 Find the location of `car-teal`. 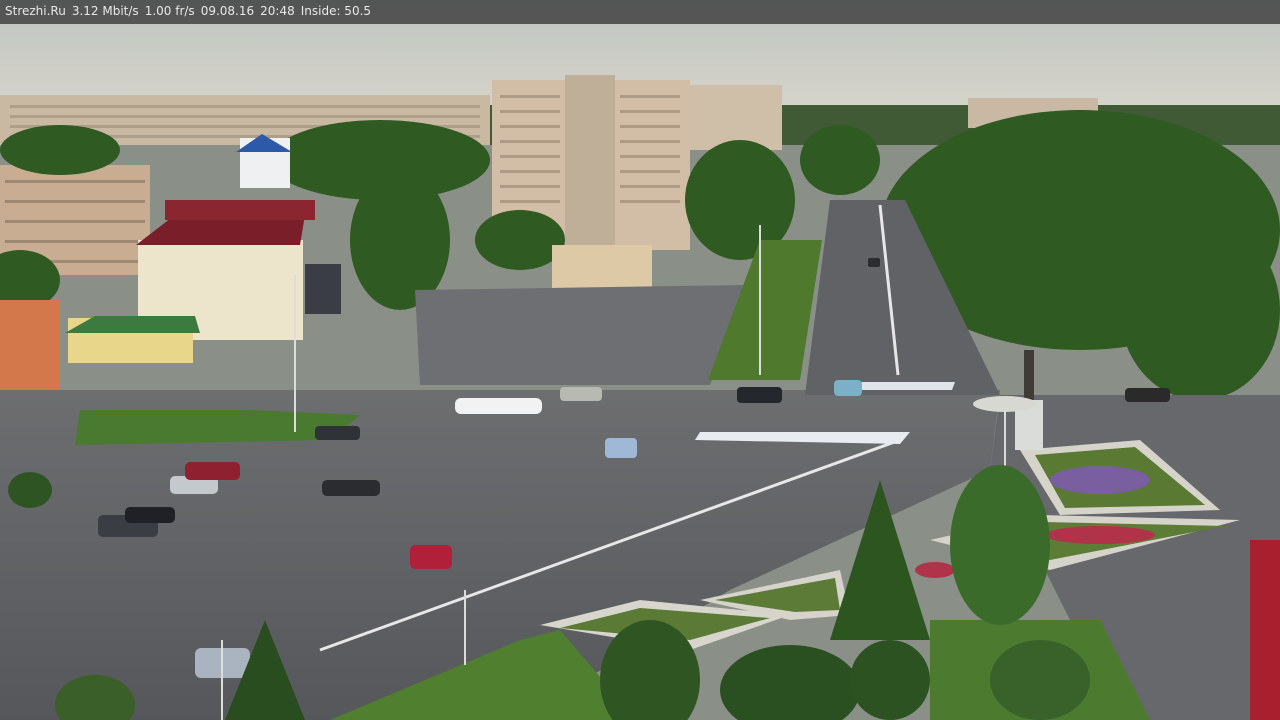

car-teal is located at coordinates (848, 388).